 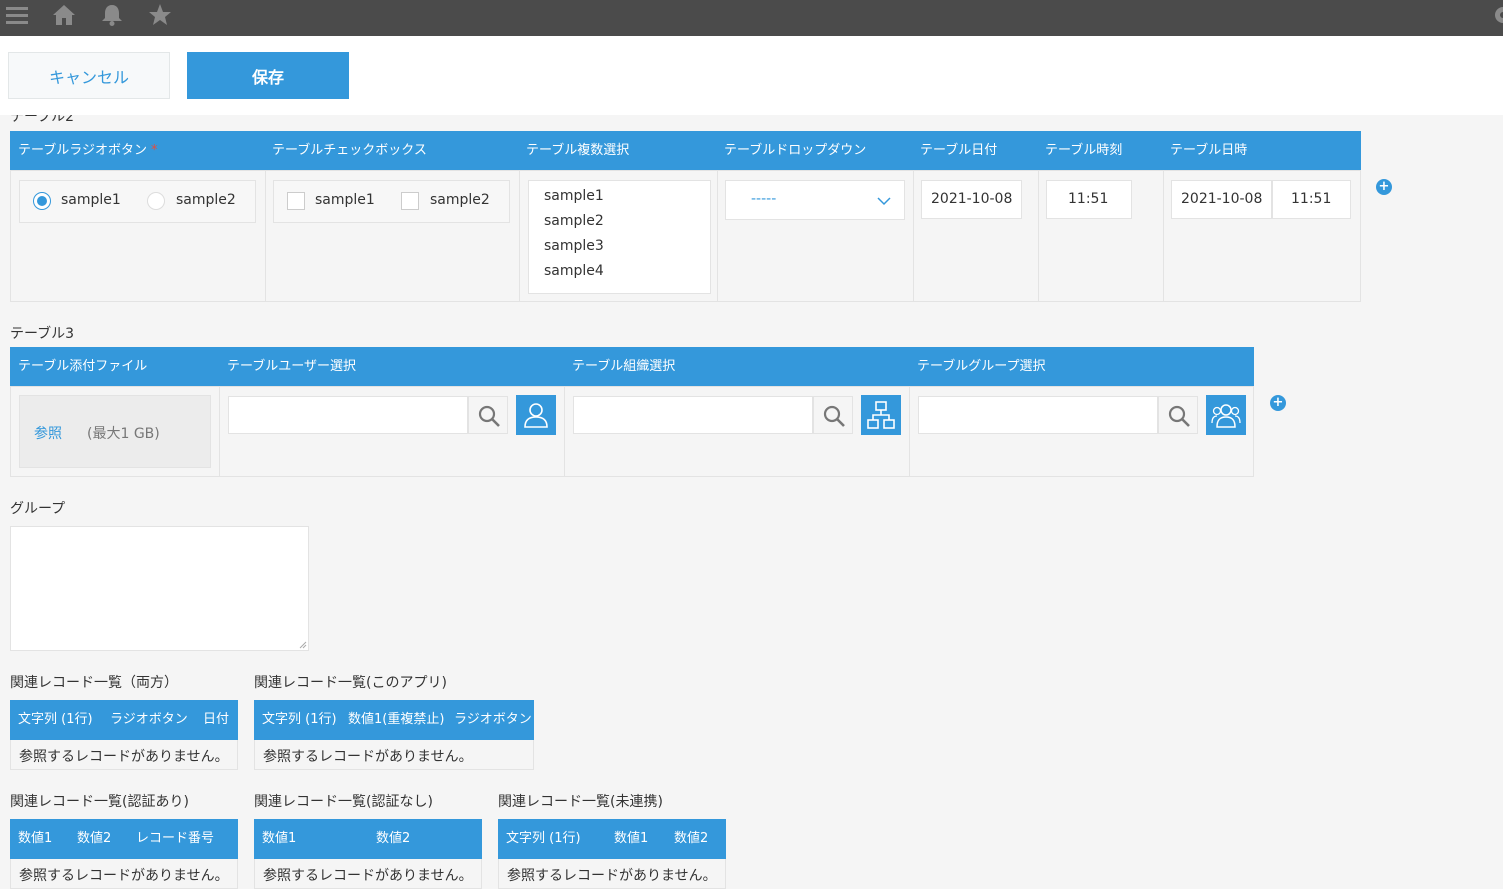 I want to click on related-list-title: 関連レコード一覧(このアプリ), so click(x=350, y=683).